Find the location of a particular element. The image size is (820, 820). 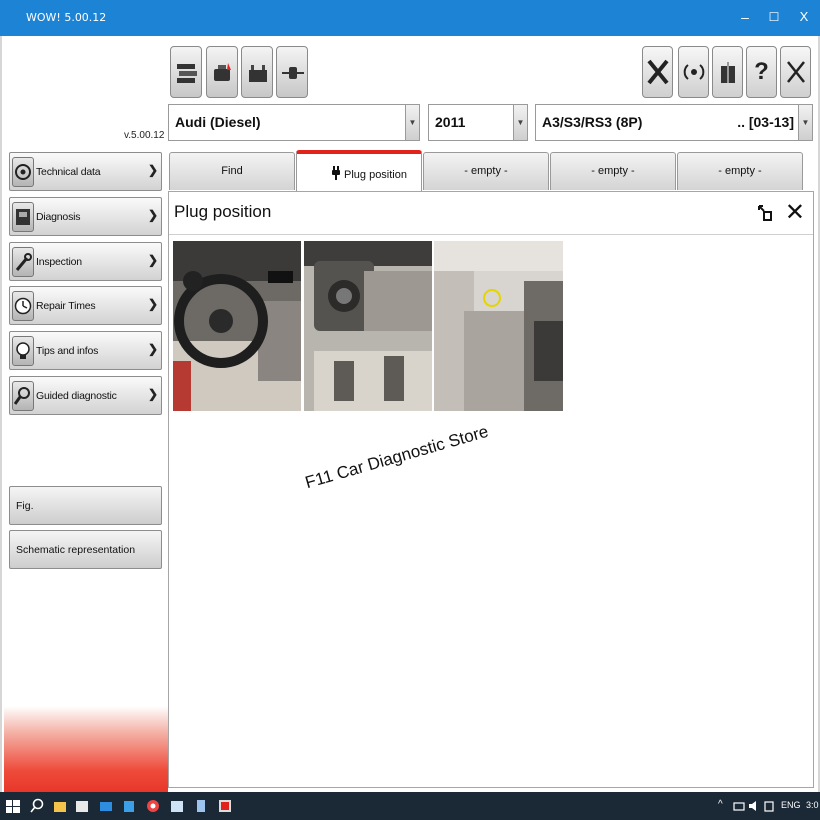

tab-label-text: Plug position is located at coordinates (375, 175).